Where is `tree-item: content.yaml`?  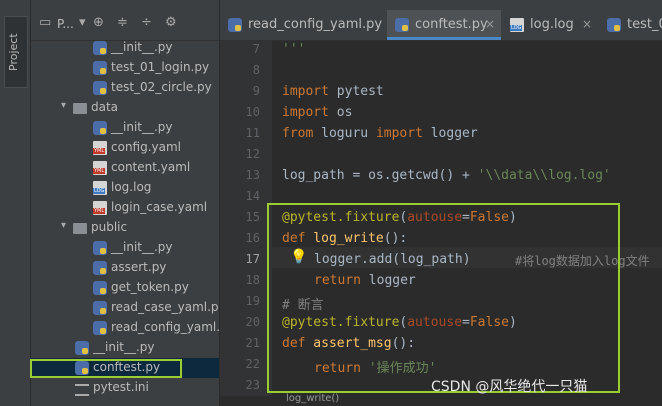
tree-item: content.yaml is located at coordinates (125, 168).